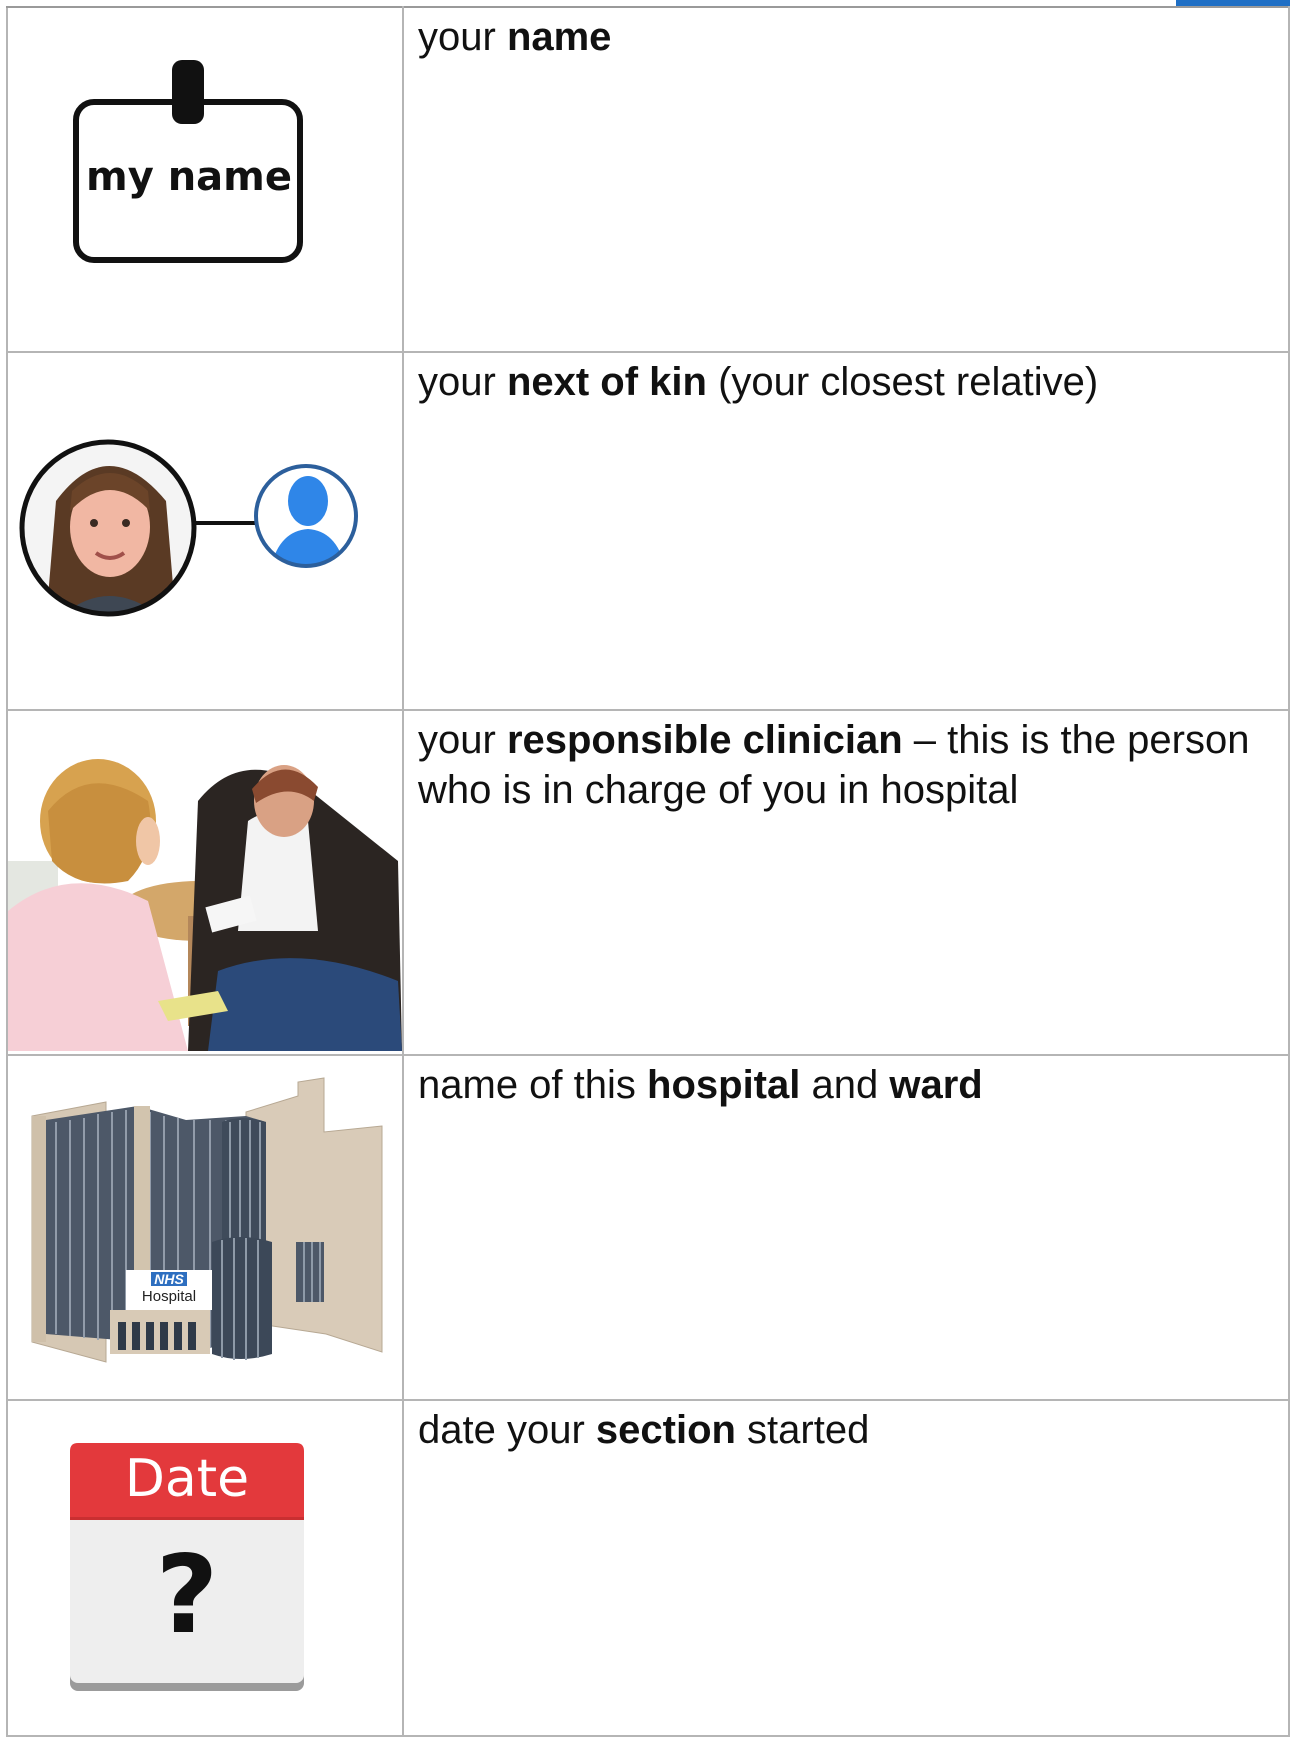  I want to click on key-term: section, so click(665, 1430).